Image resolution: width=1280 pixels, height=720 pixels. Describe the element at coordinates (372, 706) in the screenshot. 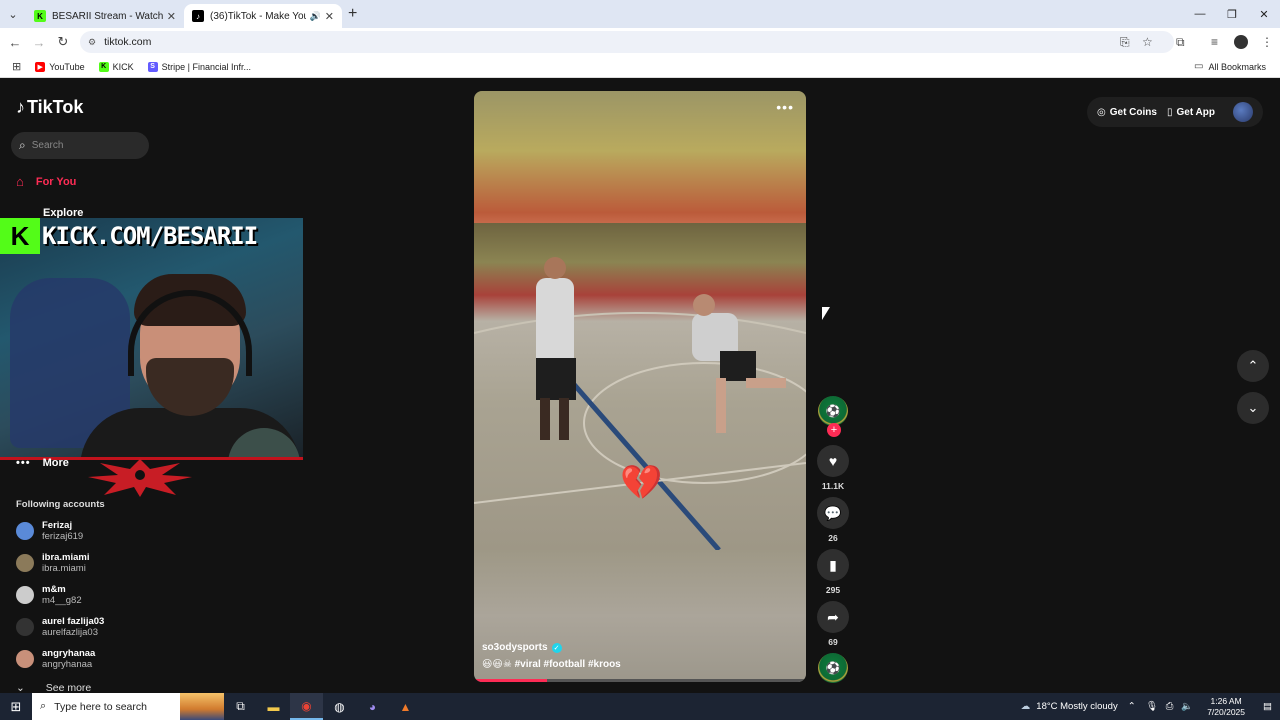

I see `discord-icon: ◕` at that location.